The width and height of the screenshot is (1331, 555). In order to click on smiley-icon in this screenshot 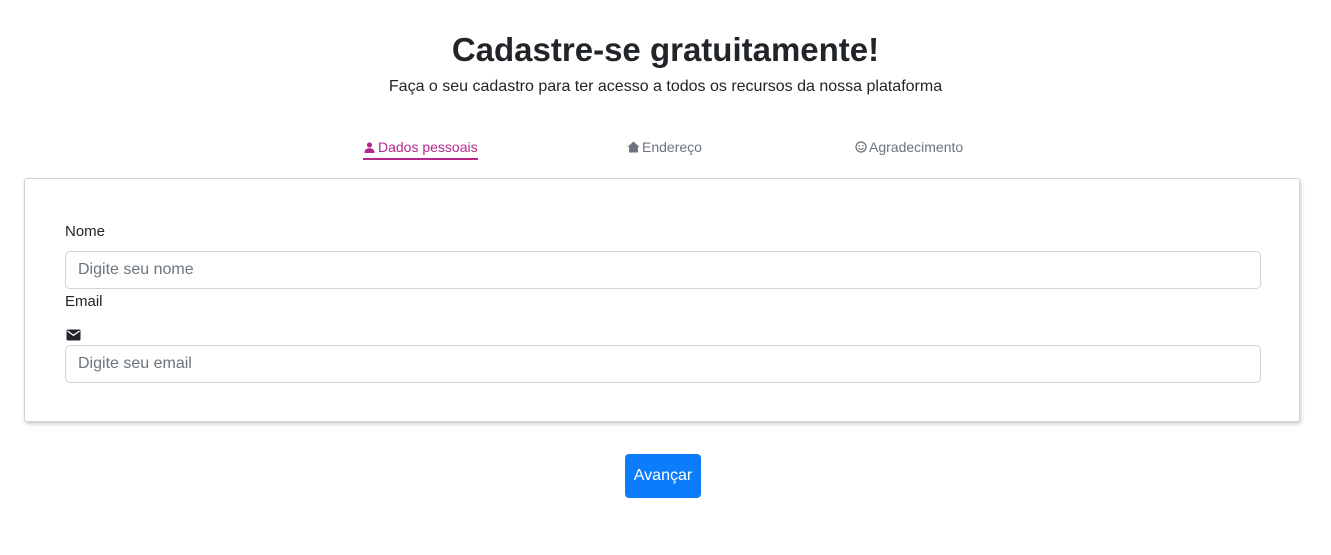, I will do `click(860, 147)`.